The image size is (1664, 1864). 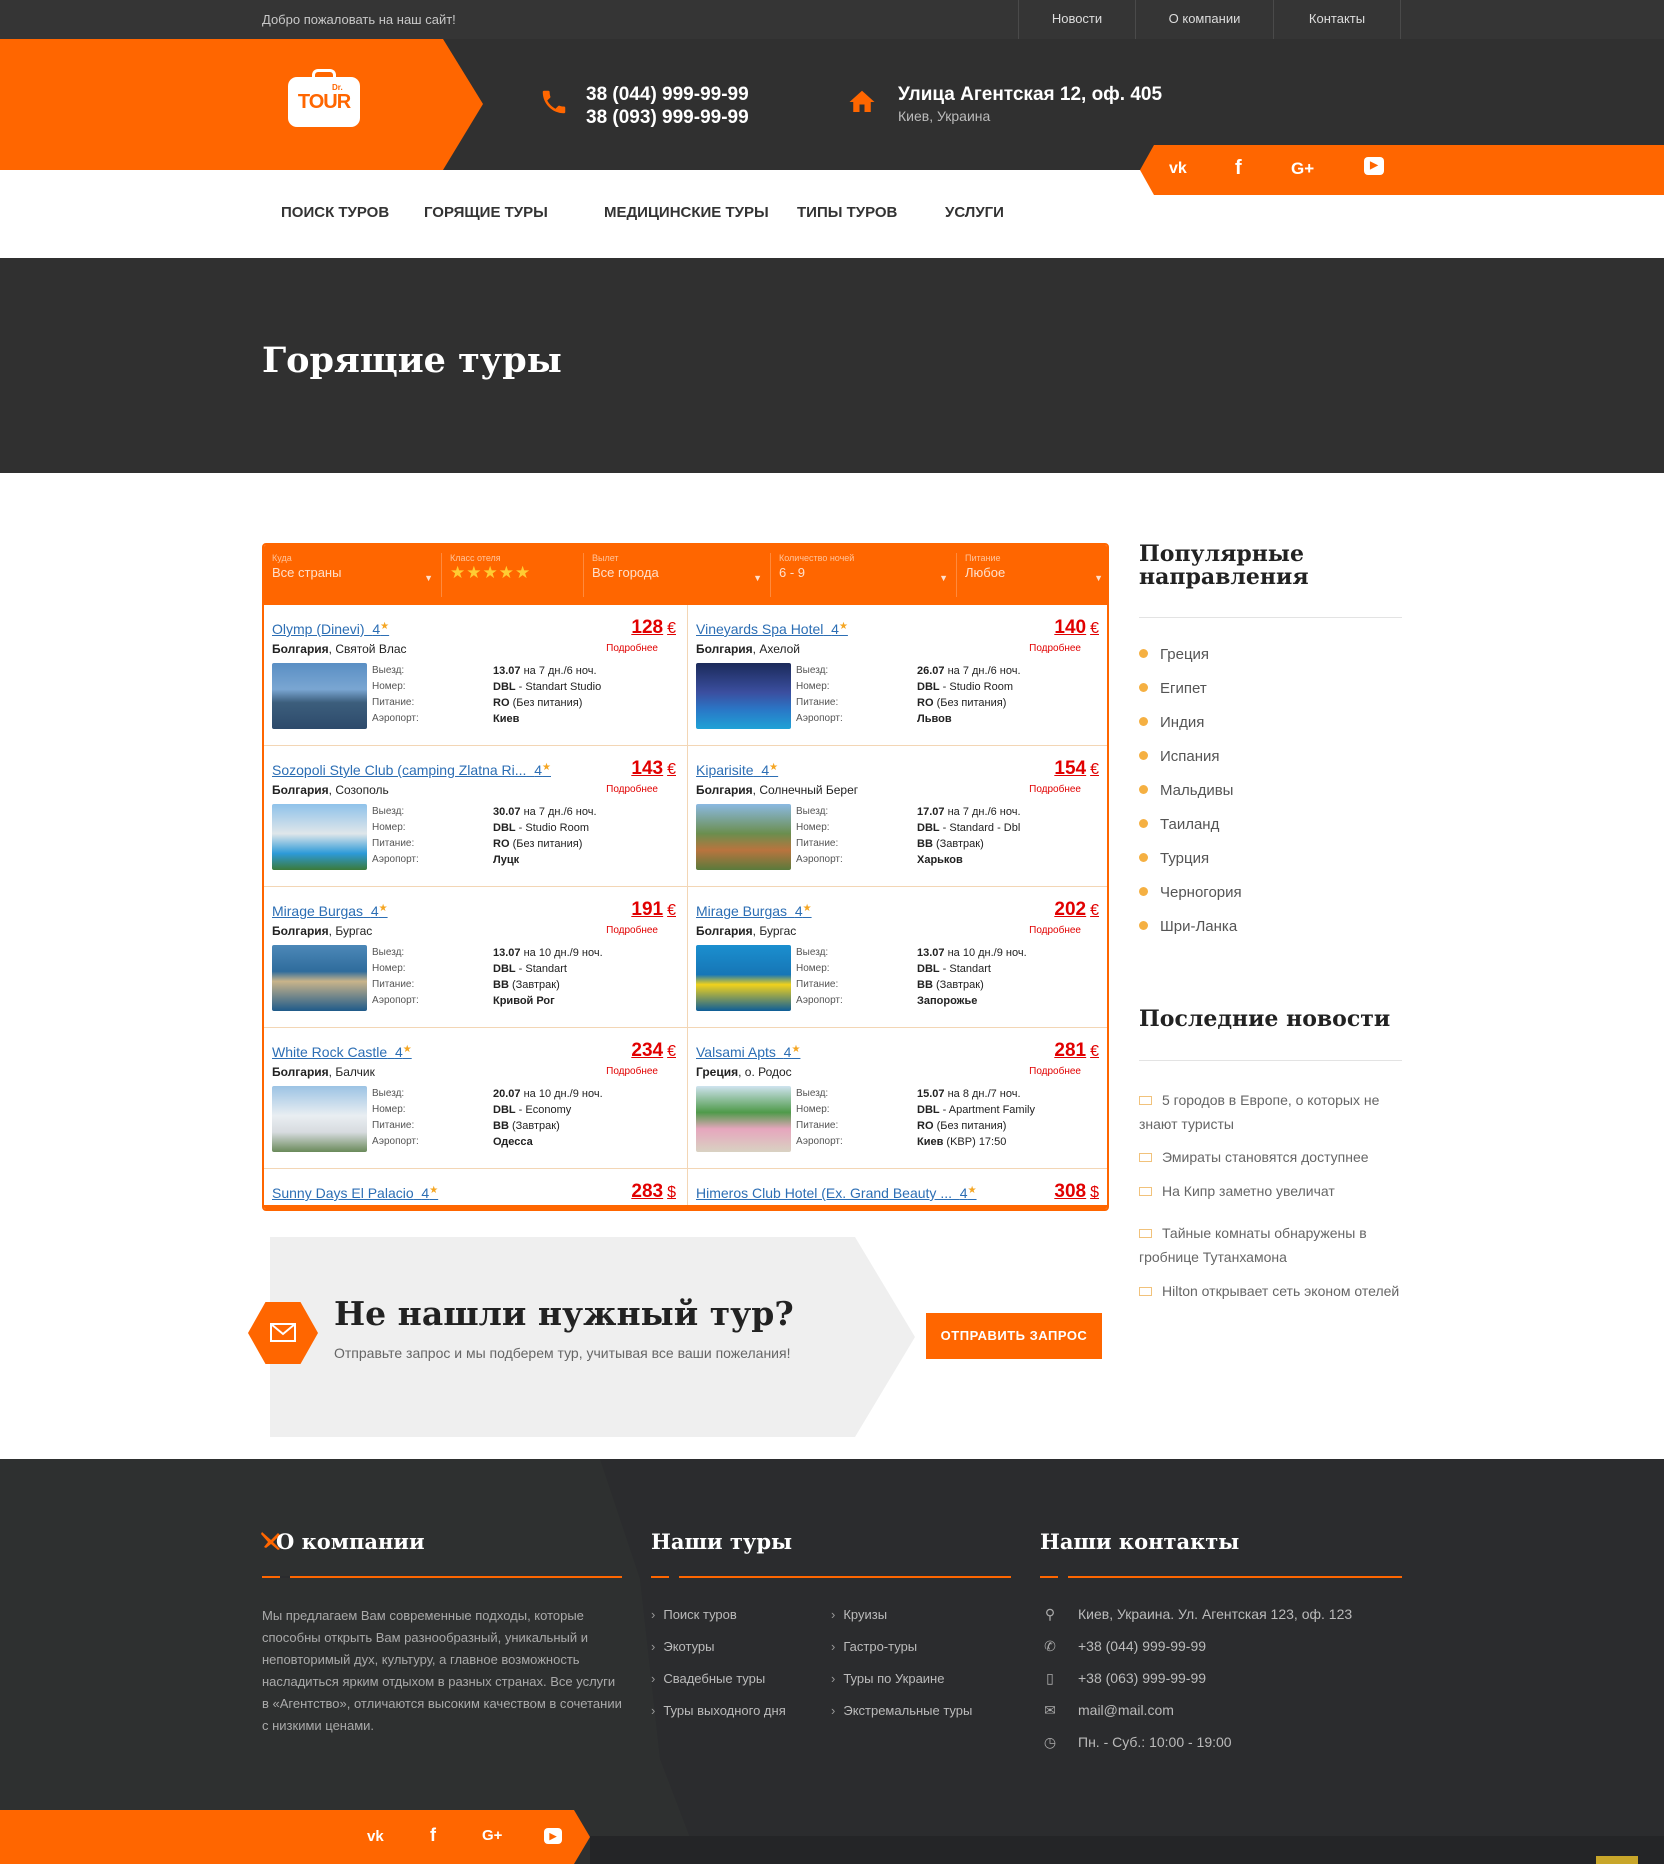 What do you see at coordinates (355, 1193) in the screenshot?
I see `hotel-name-link: Sunny Days El Palacio 4★` at bounding box center [355, 1193].